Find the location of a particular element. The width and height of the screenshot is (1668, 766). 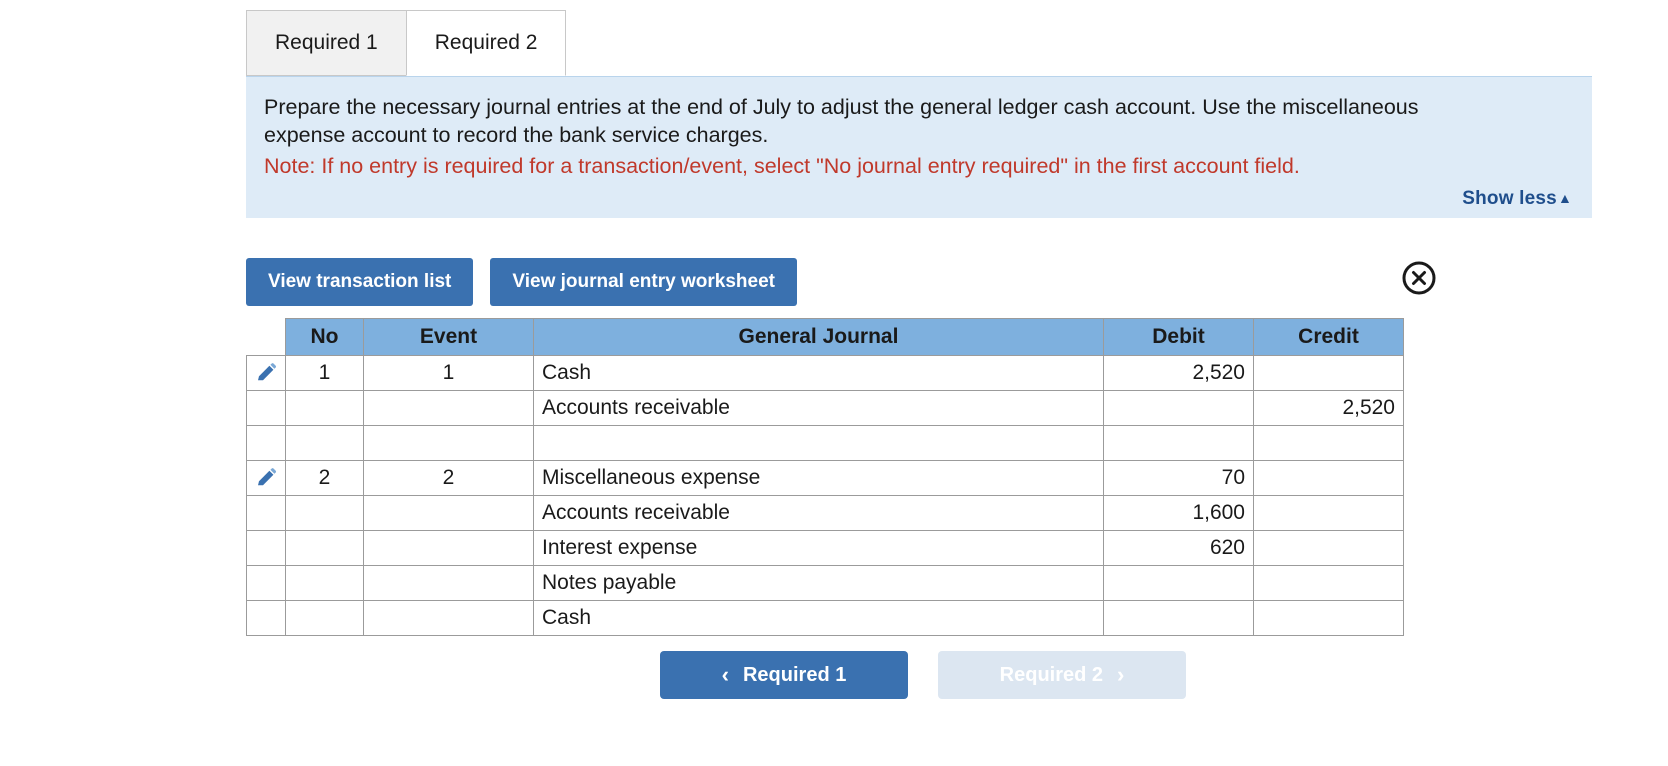

view-transaction-list-button: View transaction list is located at coordinates (360, 282).